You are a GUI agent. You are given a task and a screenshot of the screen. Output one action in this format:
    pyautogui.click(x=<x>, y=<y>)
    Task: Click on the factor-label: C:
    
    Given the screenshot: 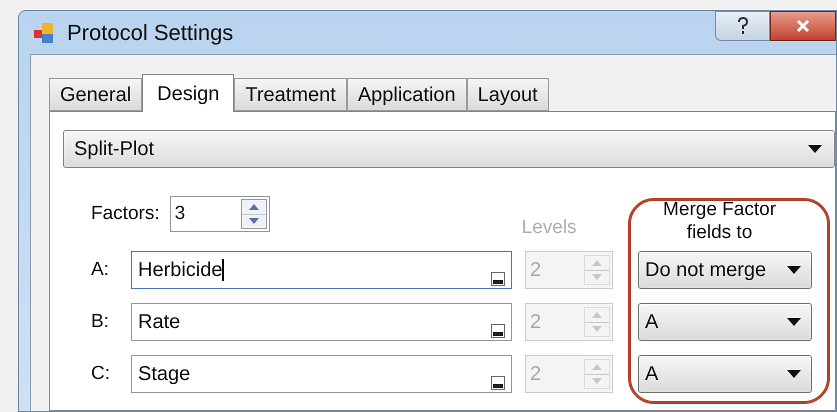 What is the action you would take?
    pyautogui.click(x=101, y=374)
    